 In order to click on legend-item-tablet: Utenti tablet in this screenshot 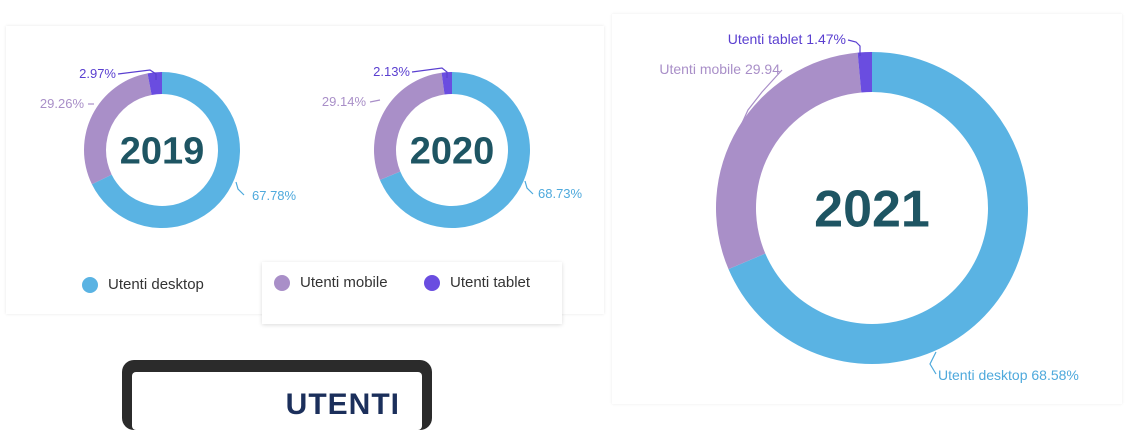, I will do `click(477, 282)`.